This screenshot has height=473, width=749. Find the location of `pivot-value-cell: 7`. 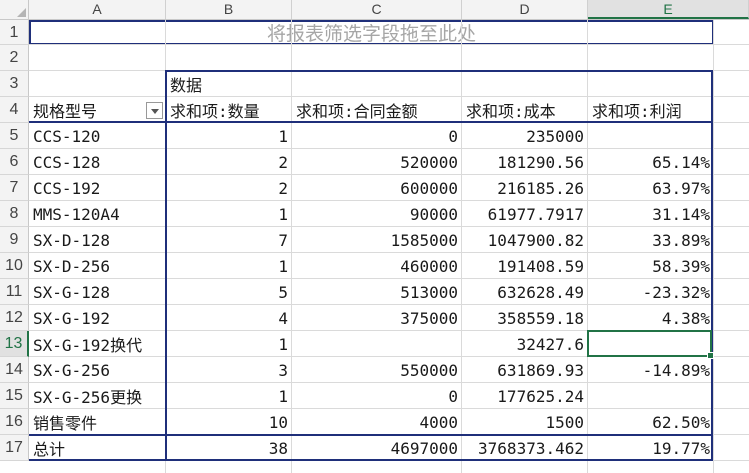

pivot-value-cell: 7 is located at coordinates (229, 240).